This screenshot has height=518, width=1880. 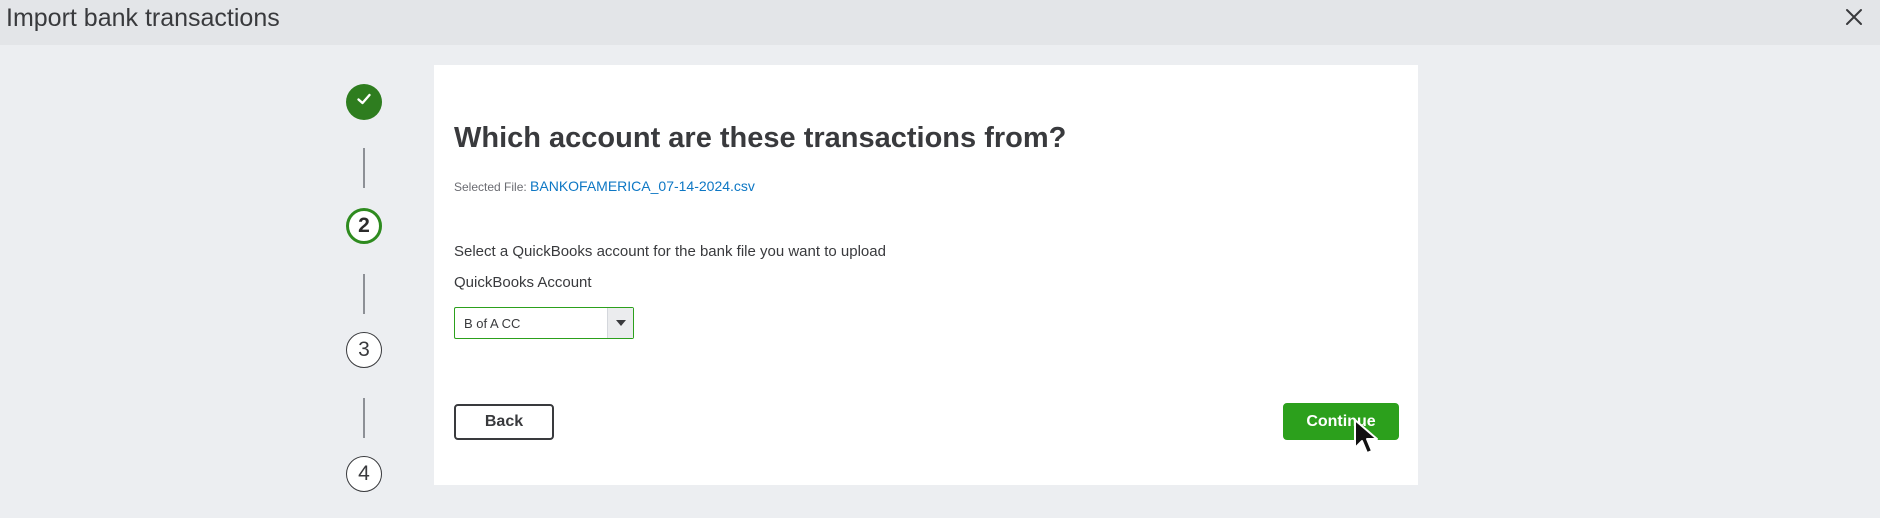 What do you see at coordinates (642, 186) in the screenshot?
I see `selected-file-link: BANKOFAMERICA_07-14-2024.csv` at bounding box center [642, 186].